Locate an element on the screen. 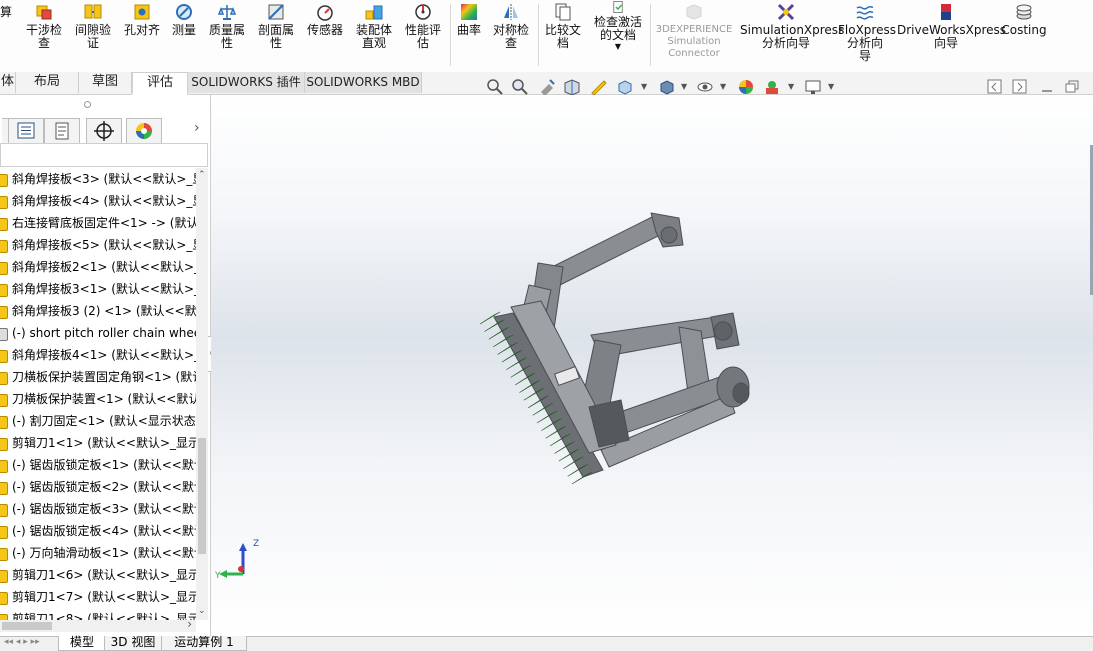 The height and width of the screenshot is (651, 1093). tree-horizontal-scrollbar: › is located at coordinates (98, 624).